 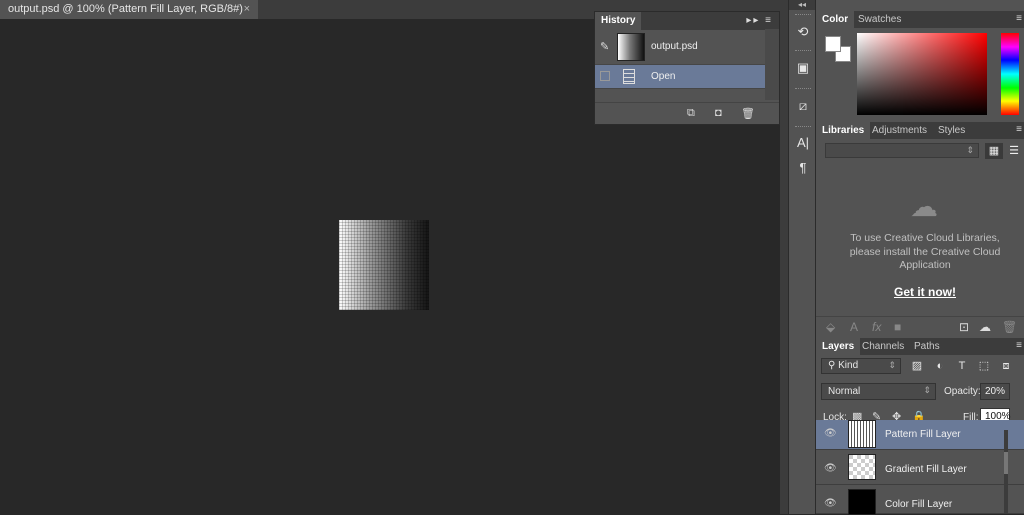 What do you see at coordinates (925, 292) in the screenshot?
I see `get-it-now-link: Get it now!` at bounding box center [925, 292].